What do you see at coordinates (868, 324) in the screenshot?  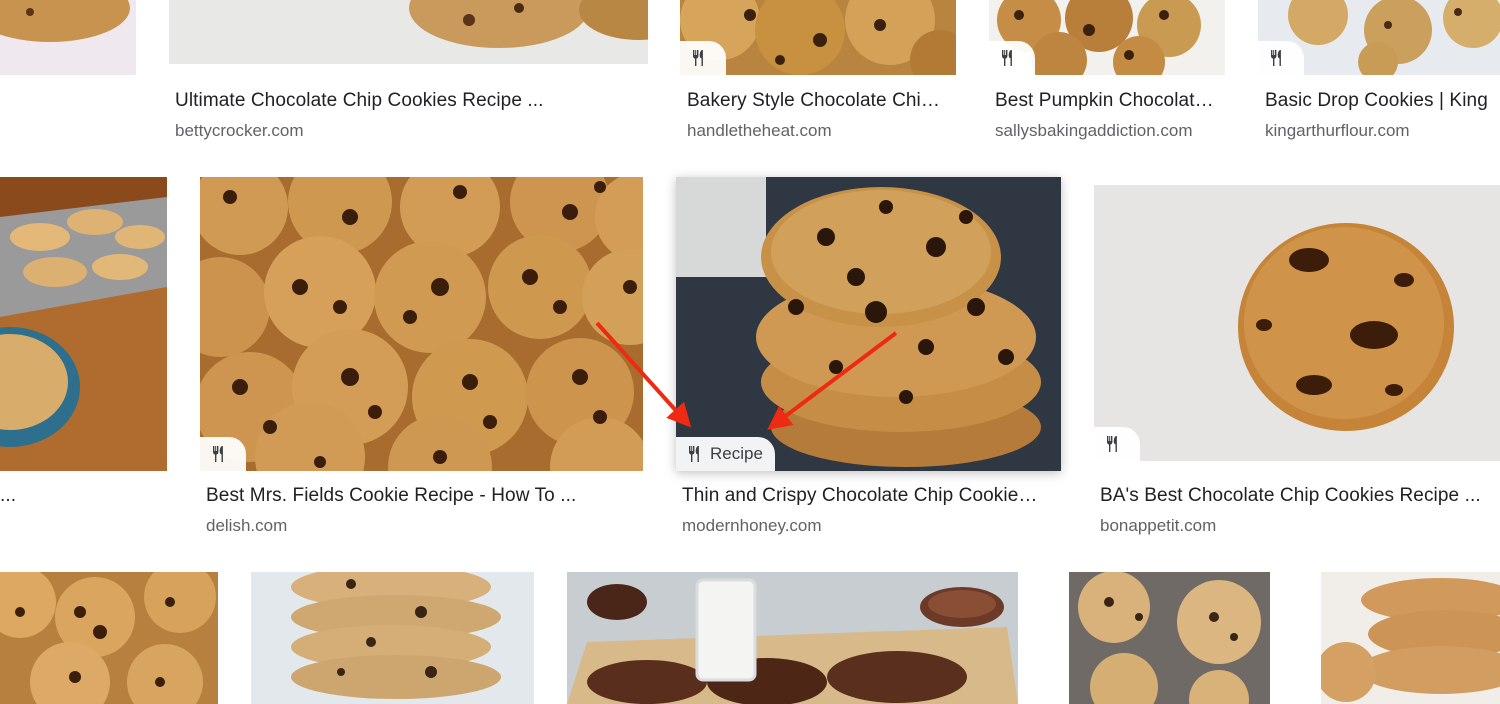 I see `result-thumbnail: Recipe` at bounding box center [868, 324].